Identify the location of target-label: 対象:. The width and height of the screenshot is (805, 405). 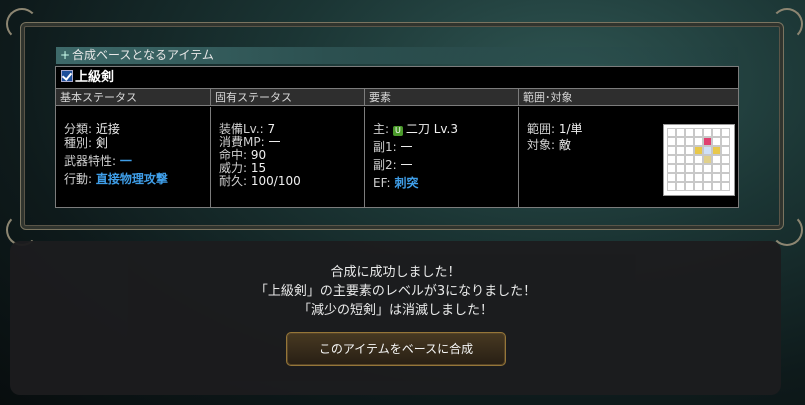
(541, 145).